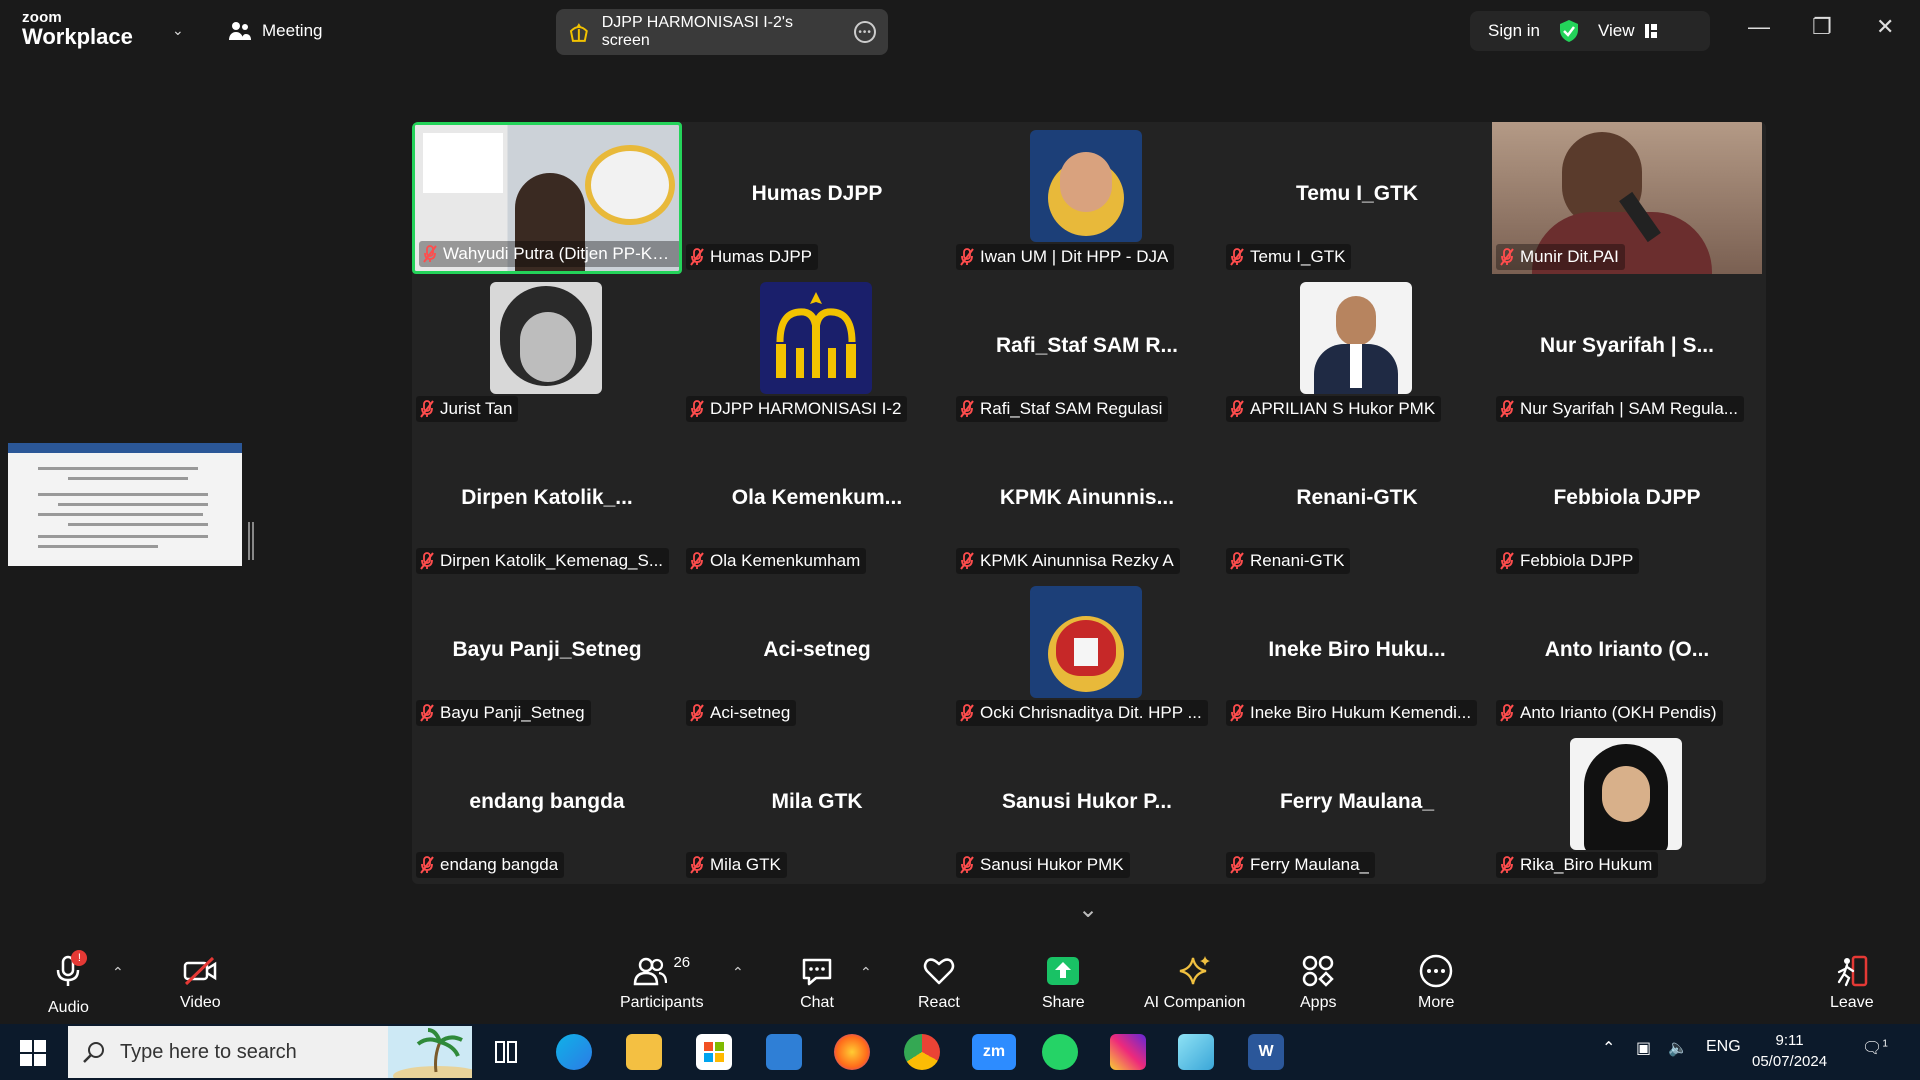 Image resolution: width=1920 pixels, height=1080 pixels. I want to click on thumbnail-drag-handle, so click(251, 541).